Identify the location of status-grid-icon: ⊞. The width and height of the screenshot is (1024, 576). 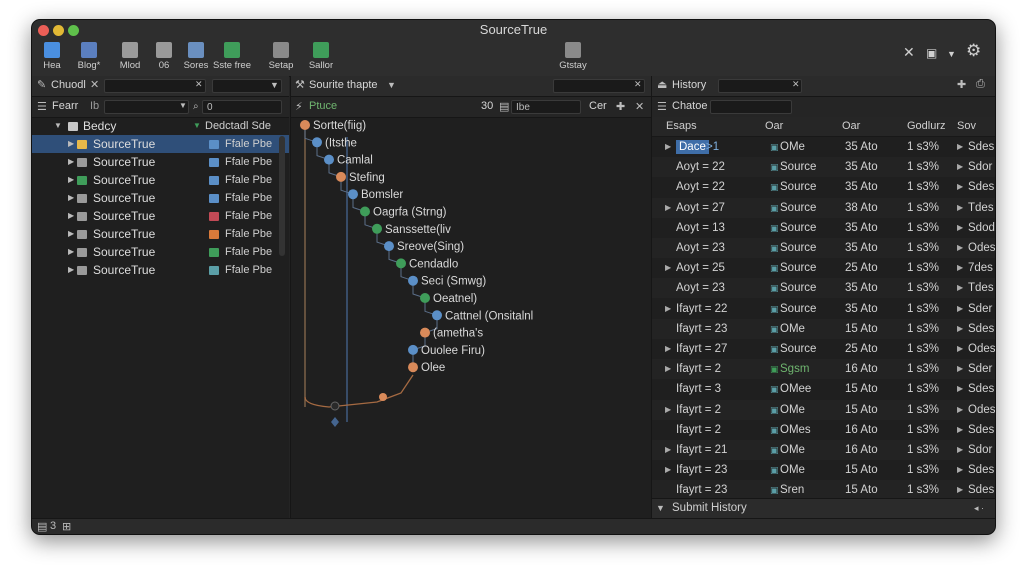
(66, 526).